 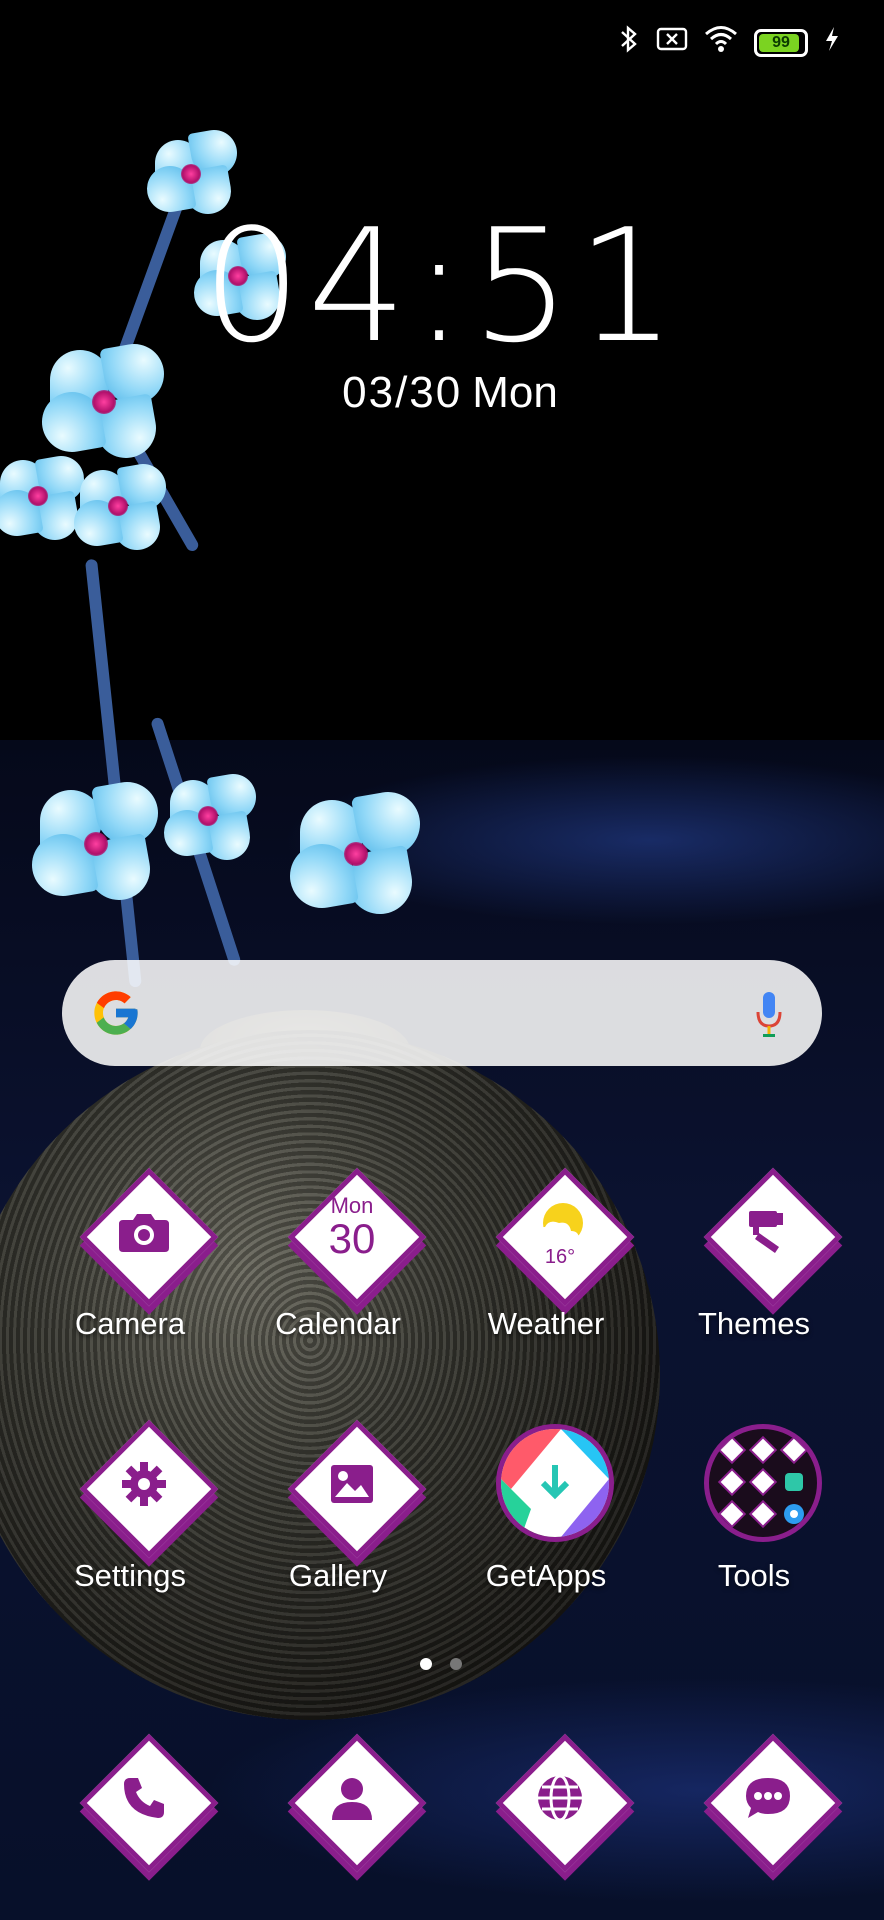 What do you see at coordinates (721, 43) in the screenshot?
I see `wifi-icon` at bounding box center [721, 43].